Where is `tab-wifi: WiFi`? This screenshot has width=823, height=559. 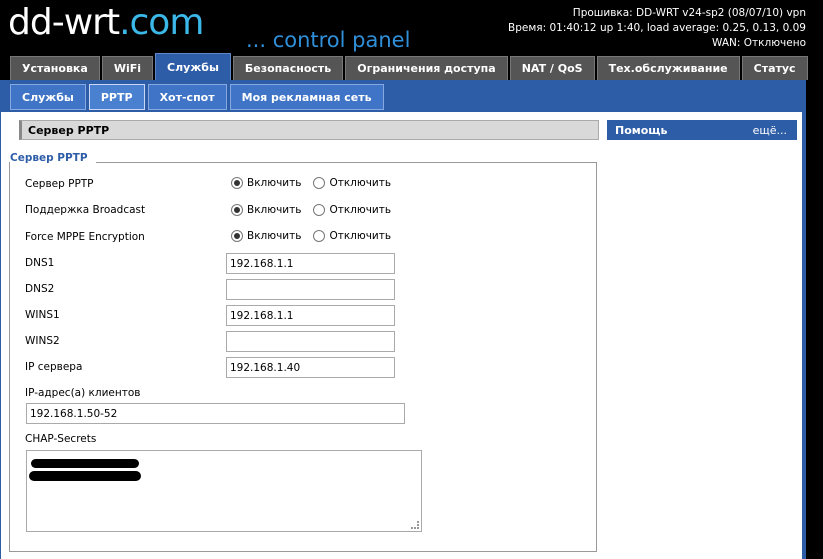
tab-wifi: WiFi is located at coordinates (127, 68).